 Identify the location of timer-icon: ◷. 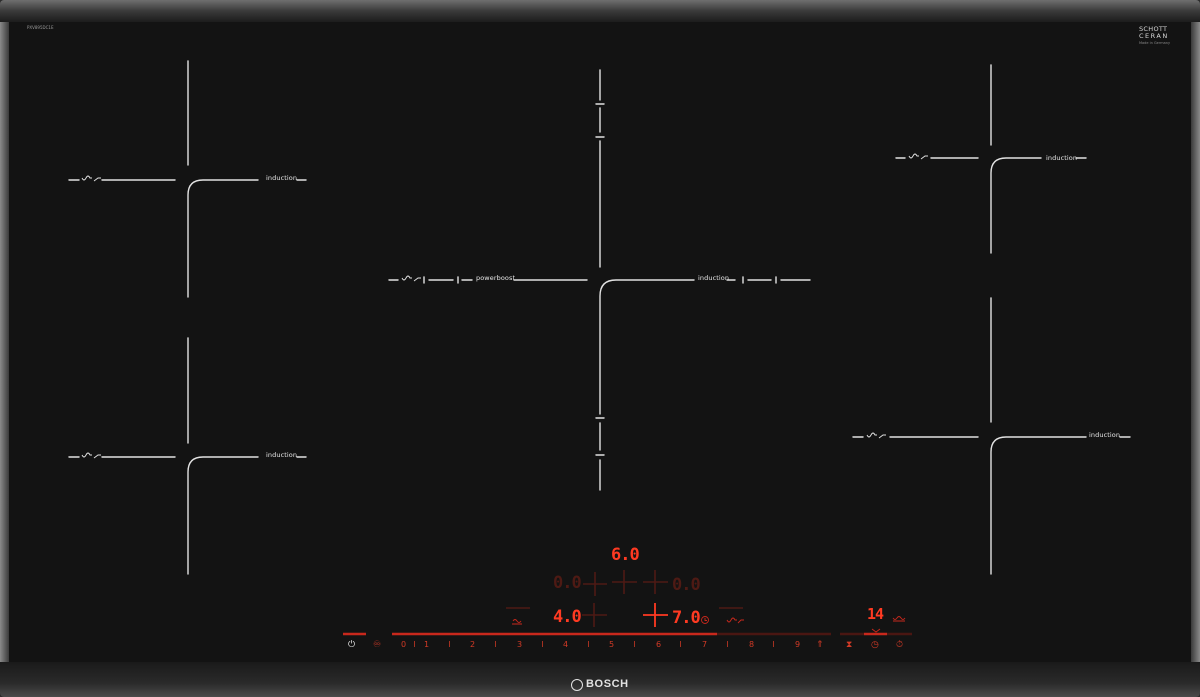
(875, 645).